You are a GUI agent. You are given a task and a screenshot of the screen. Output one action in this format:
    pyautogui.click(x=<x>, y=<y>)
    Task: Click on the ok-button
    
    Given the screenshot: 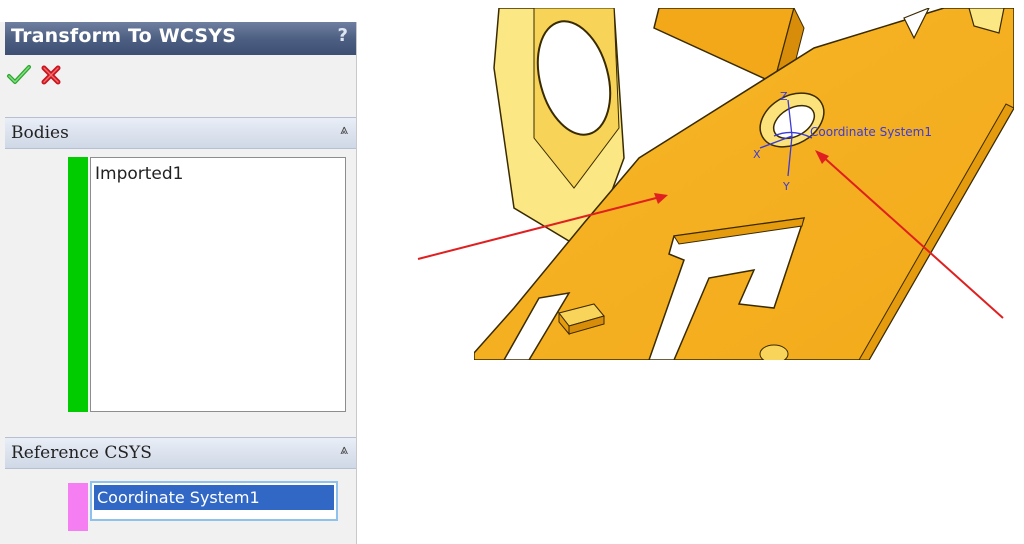 What is the action you would take?
    pyautogui.click(x=19, y=75)
    